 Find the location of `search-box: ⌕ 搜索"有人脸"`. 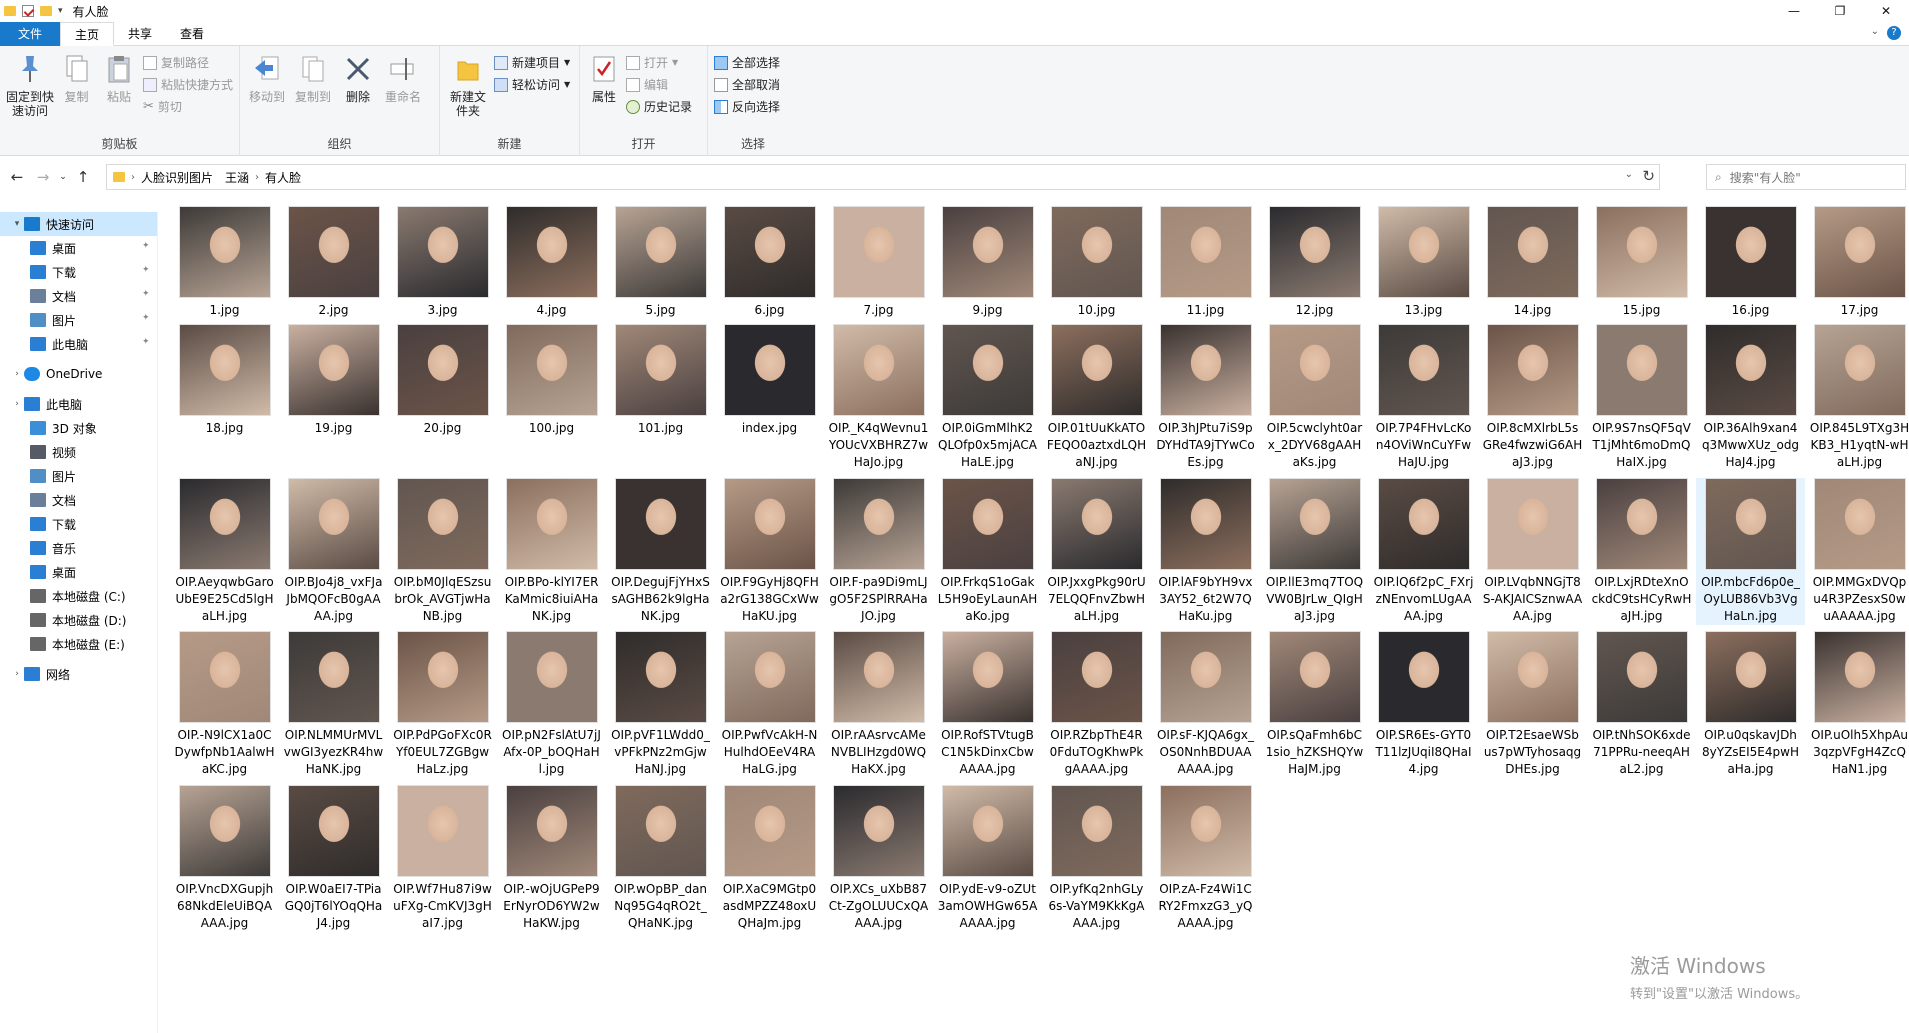

search-box: ⌕ 搜索"有人脸" is located at coordinates (1806, 177).